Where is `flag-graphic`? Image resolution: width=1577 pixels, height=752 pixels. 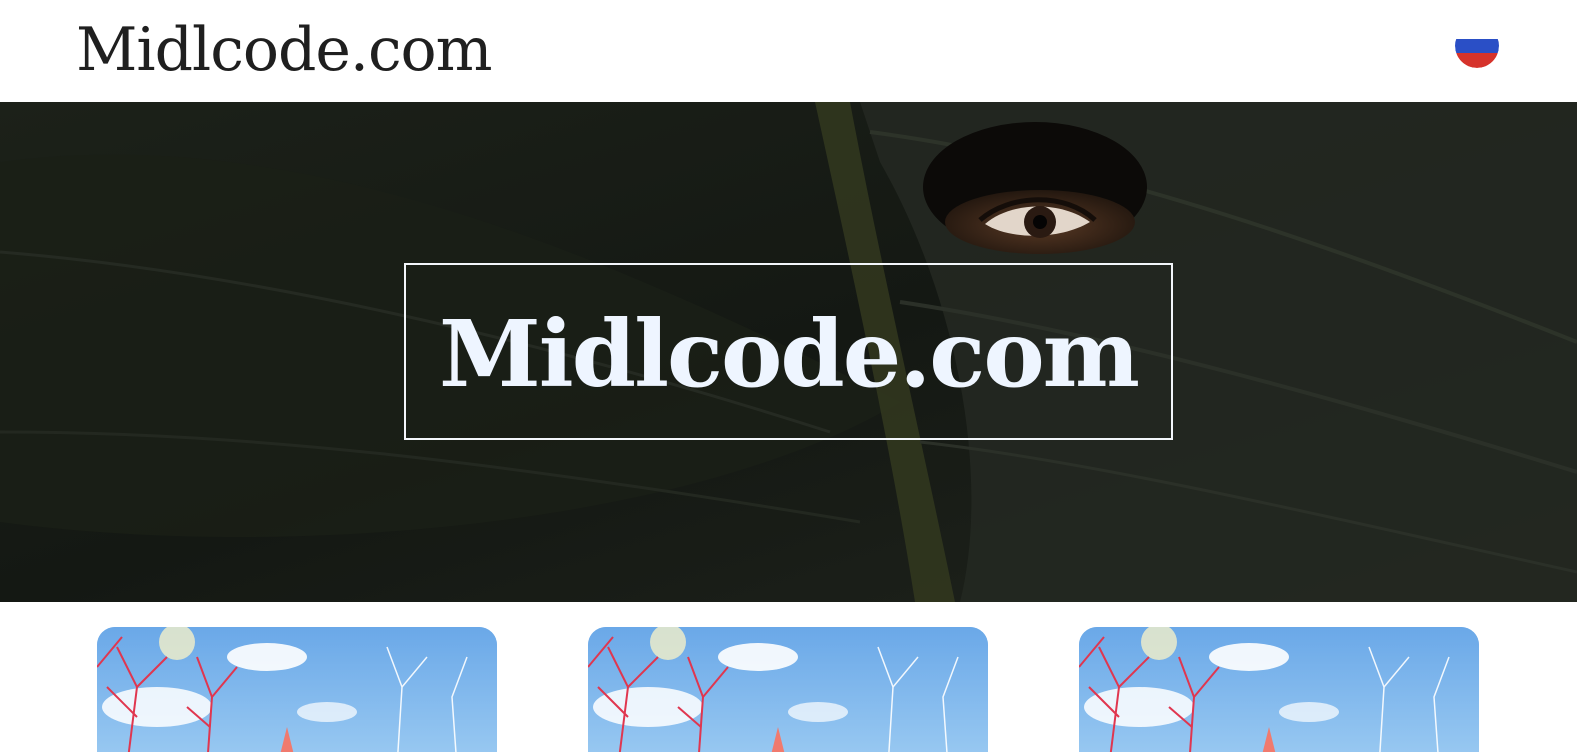
flag-graphic is located at coordinates (1477, 51).